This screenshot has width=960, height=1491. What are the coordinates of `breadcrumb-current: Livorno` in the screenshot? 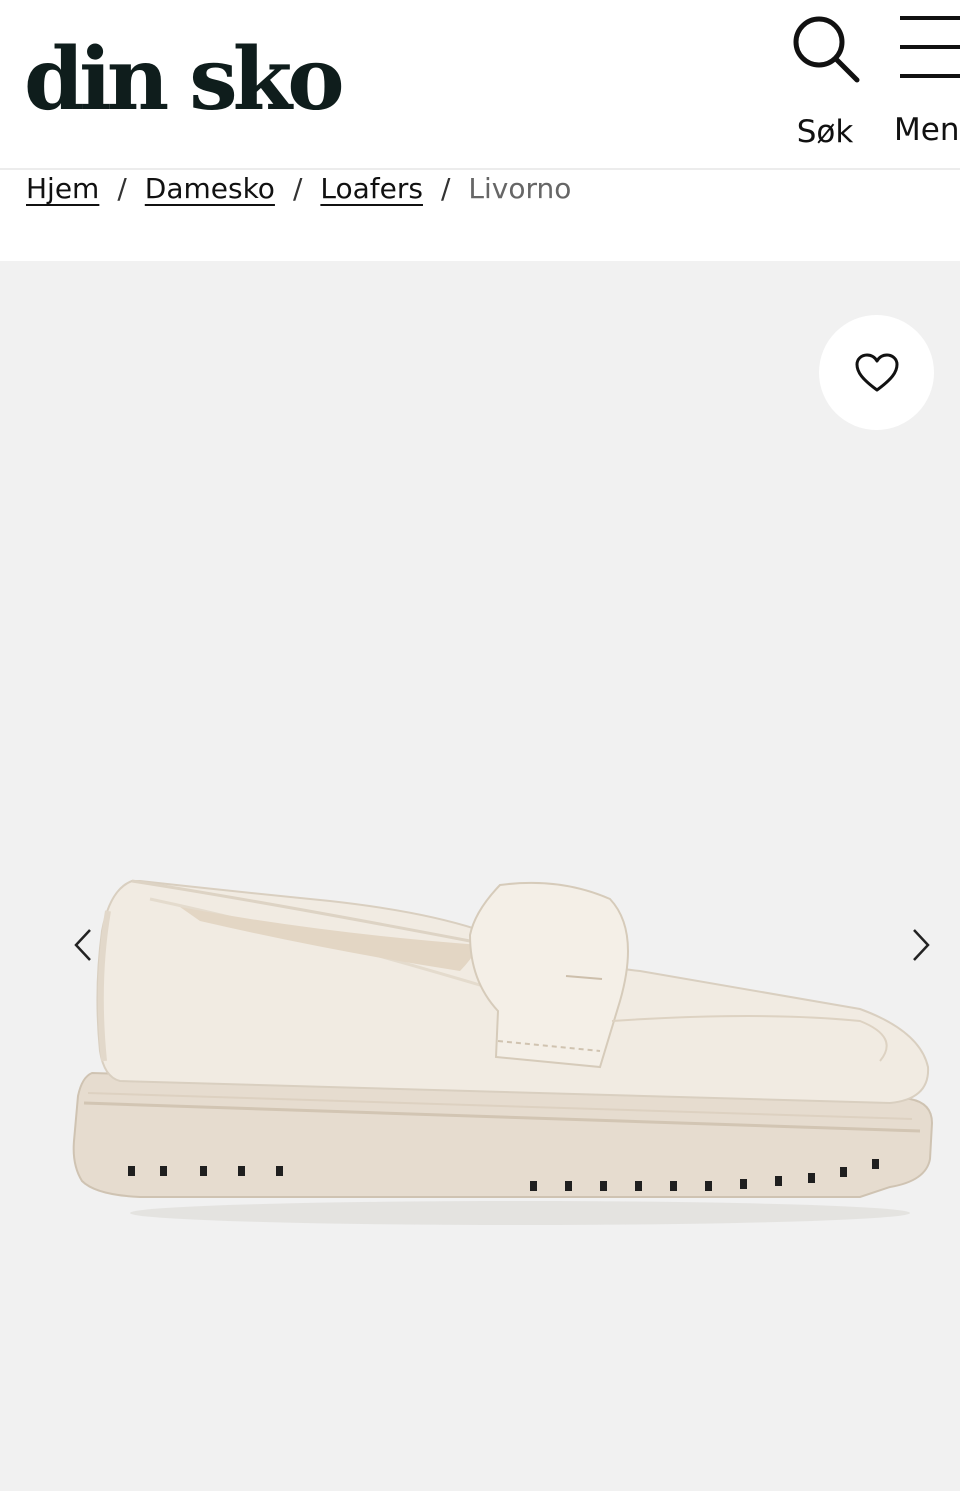 It's located at (520, 188).